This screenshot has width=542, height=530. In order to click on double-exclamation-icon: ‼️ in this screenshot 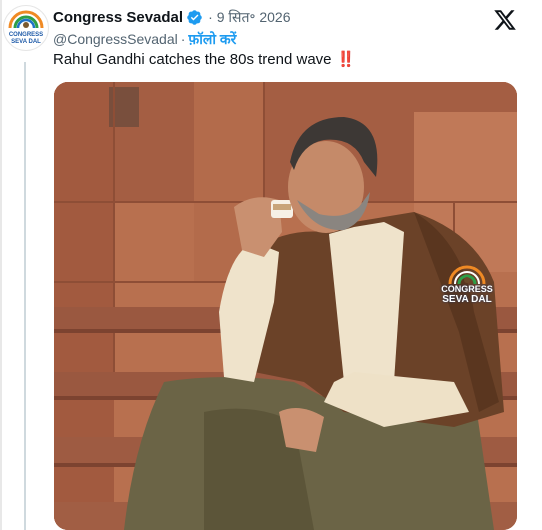, I will do `click(346, 59)`.